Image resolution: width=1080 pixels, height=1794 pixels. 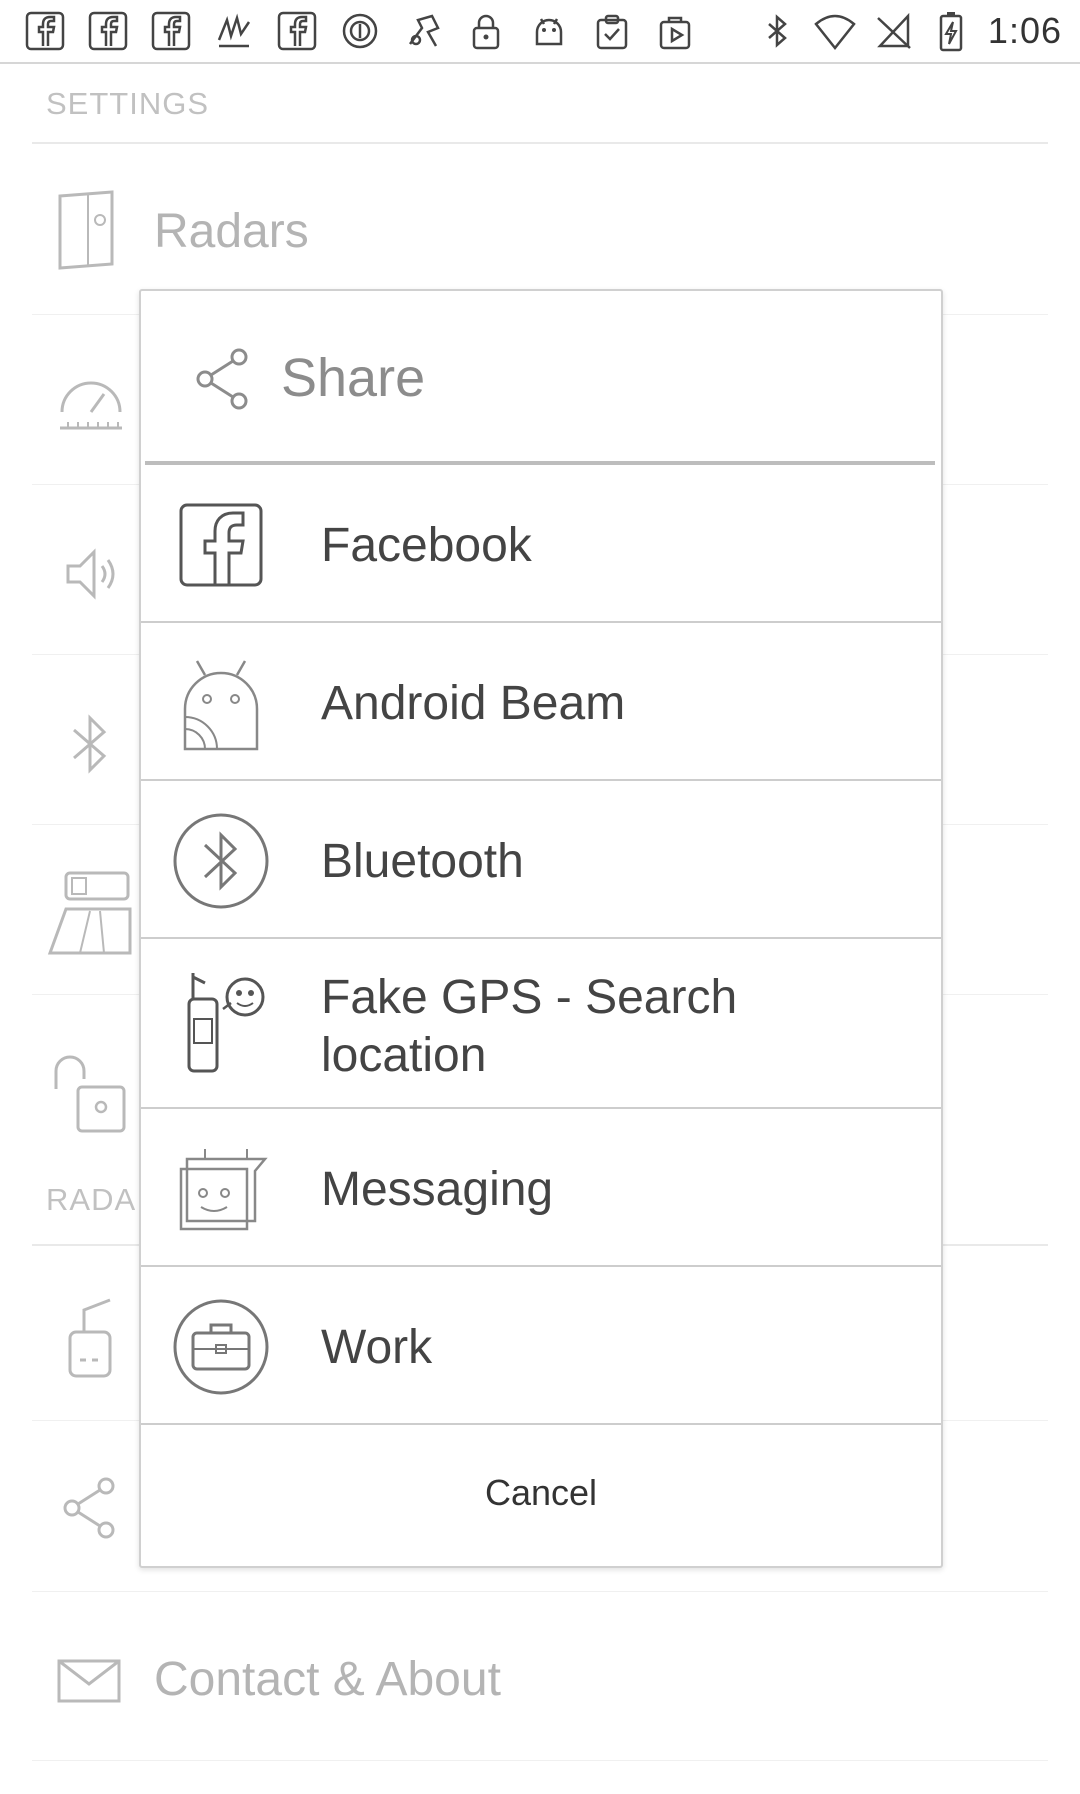 I want to click on android-icon, so click(x=549, y=31).